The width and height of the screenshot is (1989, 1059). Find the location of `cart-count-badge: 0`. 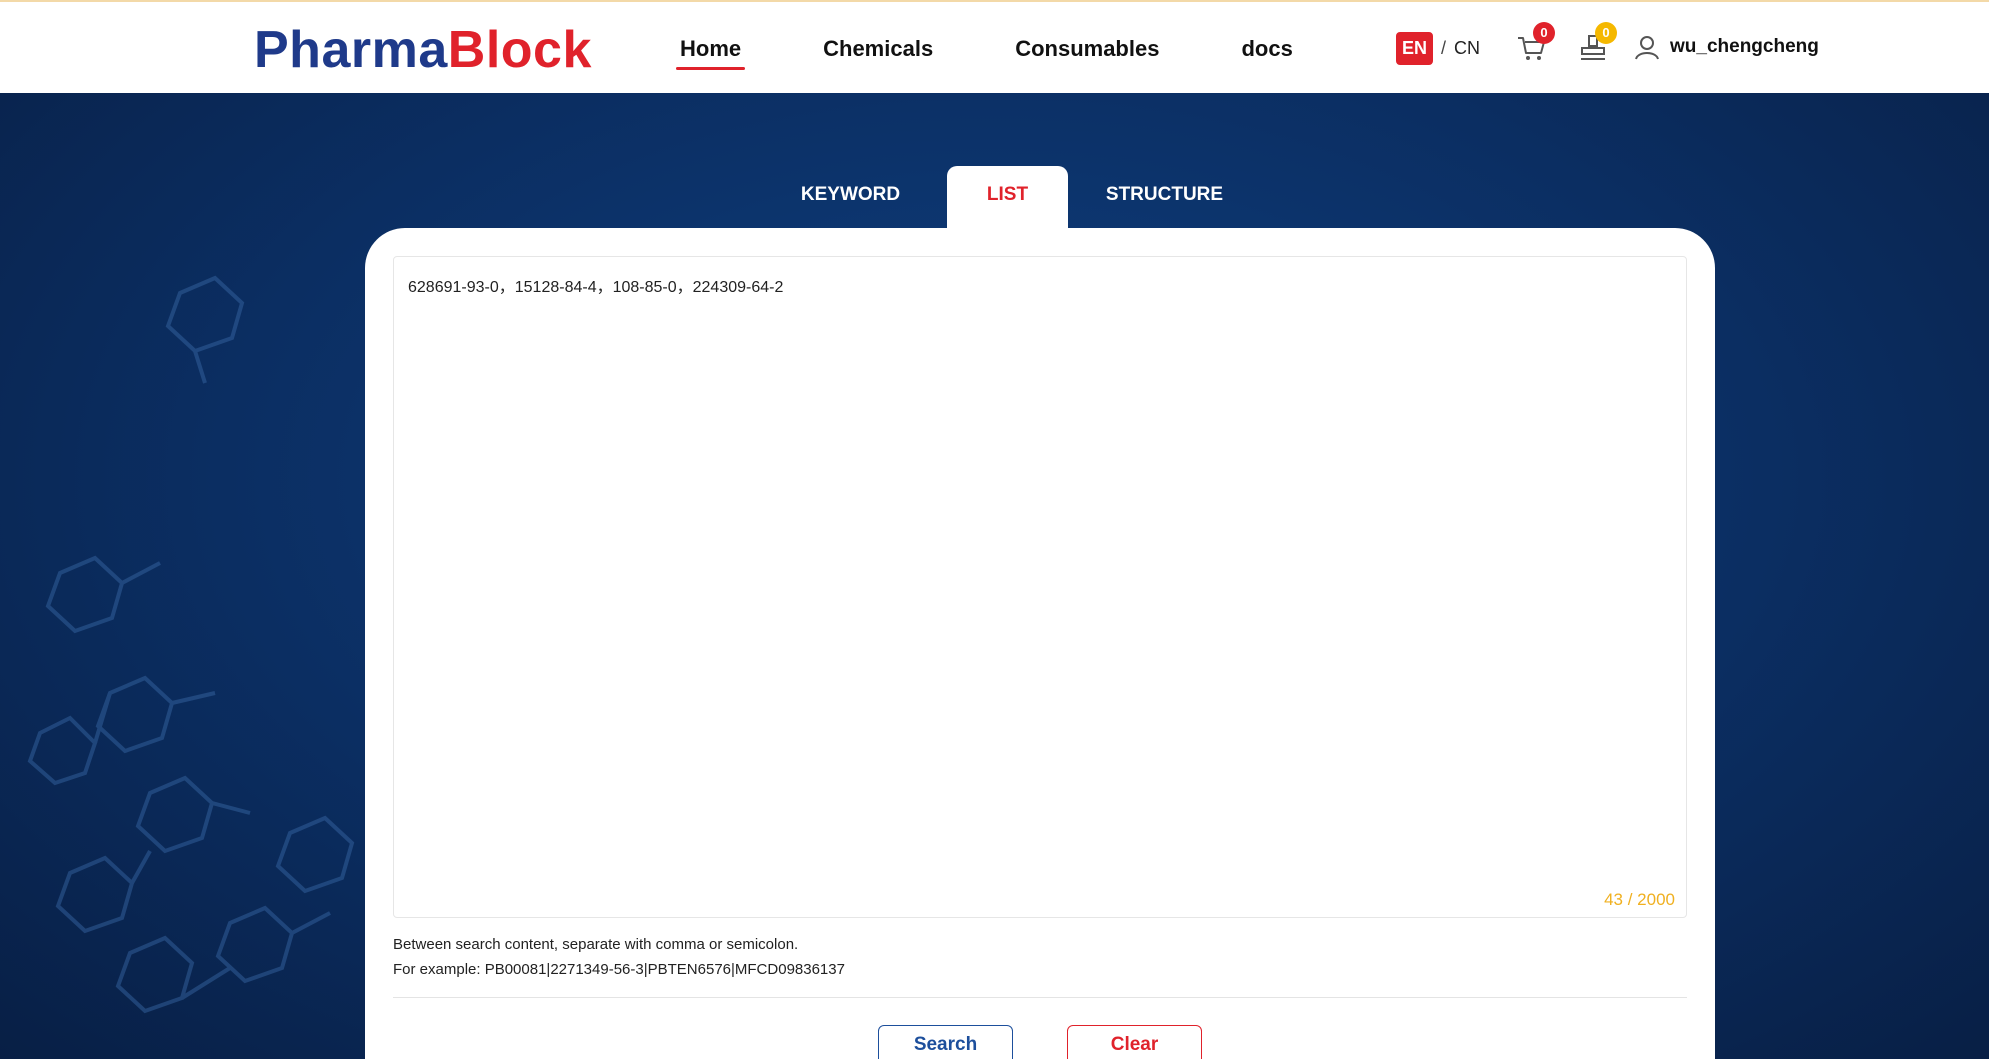

cart-count-badge: 0 is located at coordinates (1544, 33).